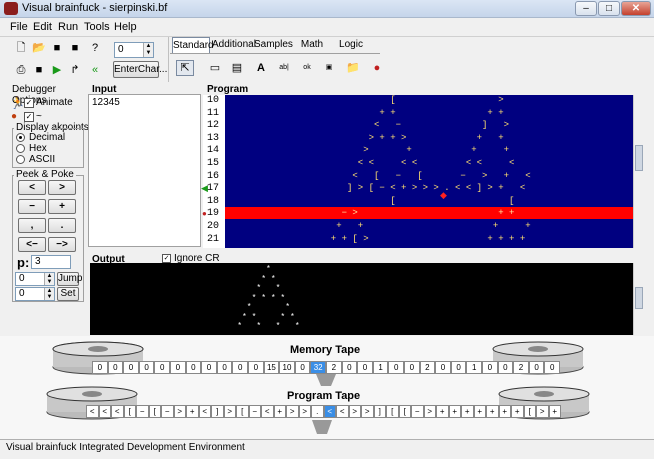 The width and height of the screenshot is (654, 459). I want to click on maximize-button: □, so click(609, 8).